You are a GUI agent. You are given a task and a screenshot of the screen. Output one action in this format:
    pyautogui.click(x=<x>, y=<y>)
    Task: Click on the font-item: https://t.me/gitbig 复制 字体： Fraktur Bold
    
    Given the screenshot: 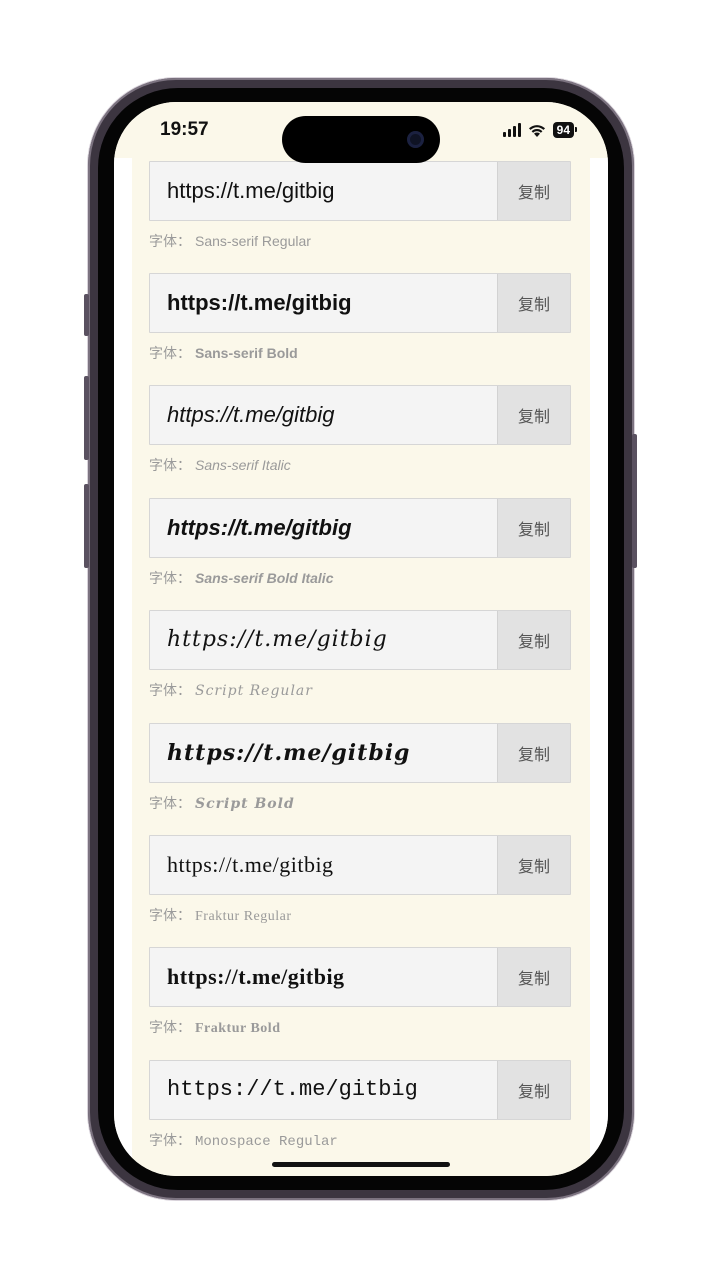 What is the action you would take?
    pyautogui.click(x=360, y=992)
    